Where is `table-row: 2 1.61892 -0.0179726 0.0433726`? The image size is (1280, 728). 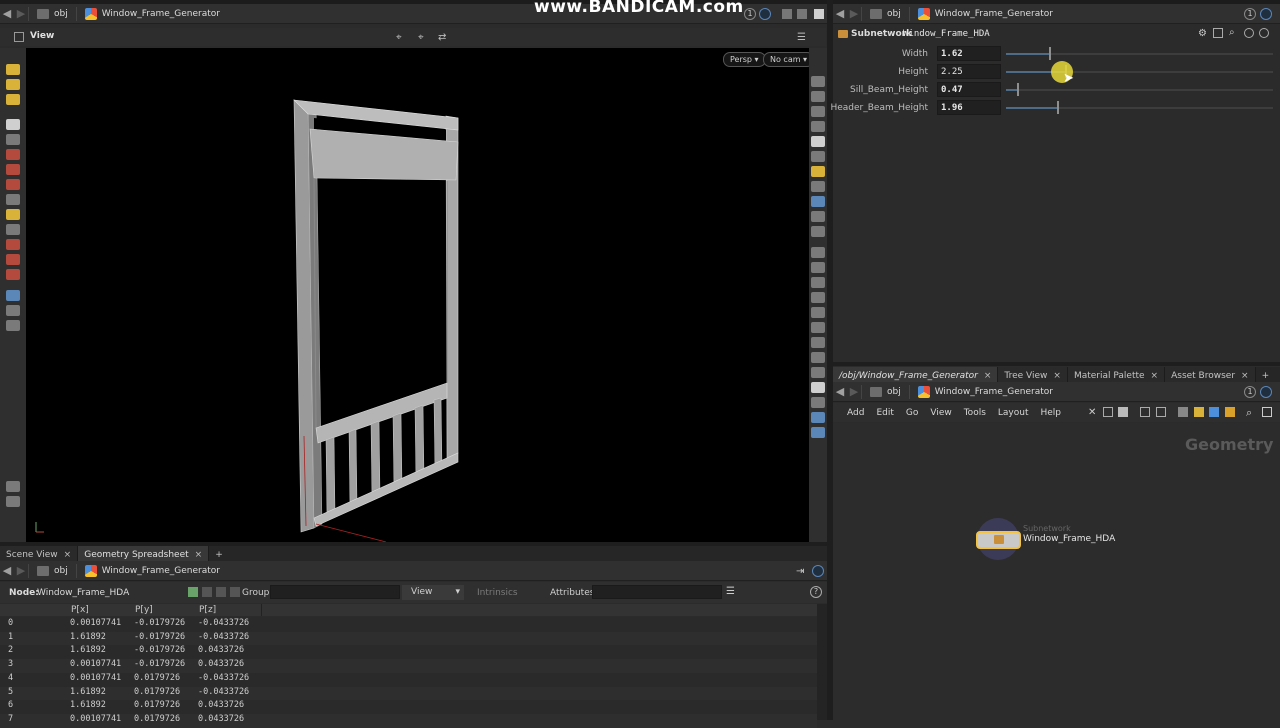 table-row: 2 1.61892 -0.0179726 0.0433726 is located at coordinates (408, 652).